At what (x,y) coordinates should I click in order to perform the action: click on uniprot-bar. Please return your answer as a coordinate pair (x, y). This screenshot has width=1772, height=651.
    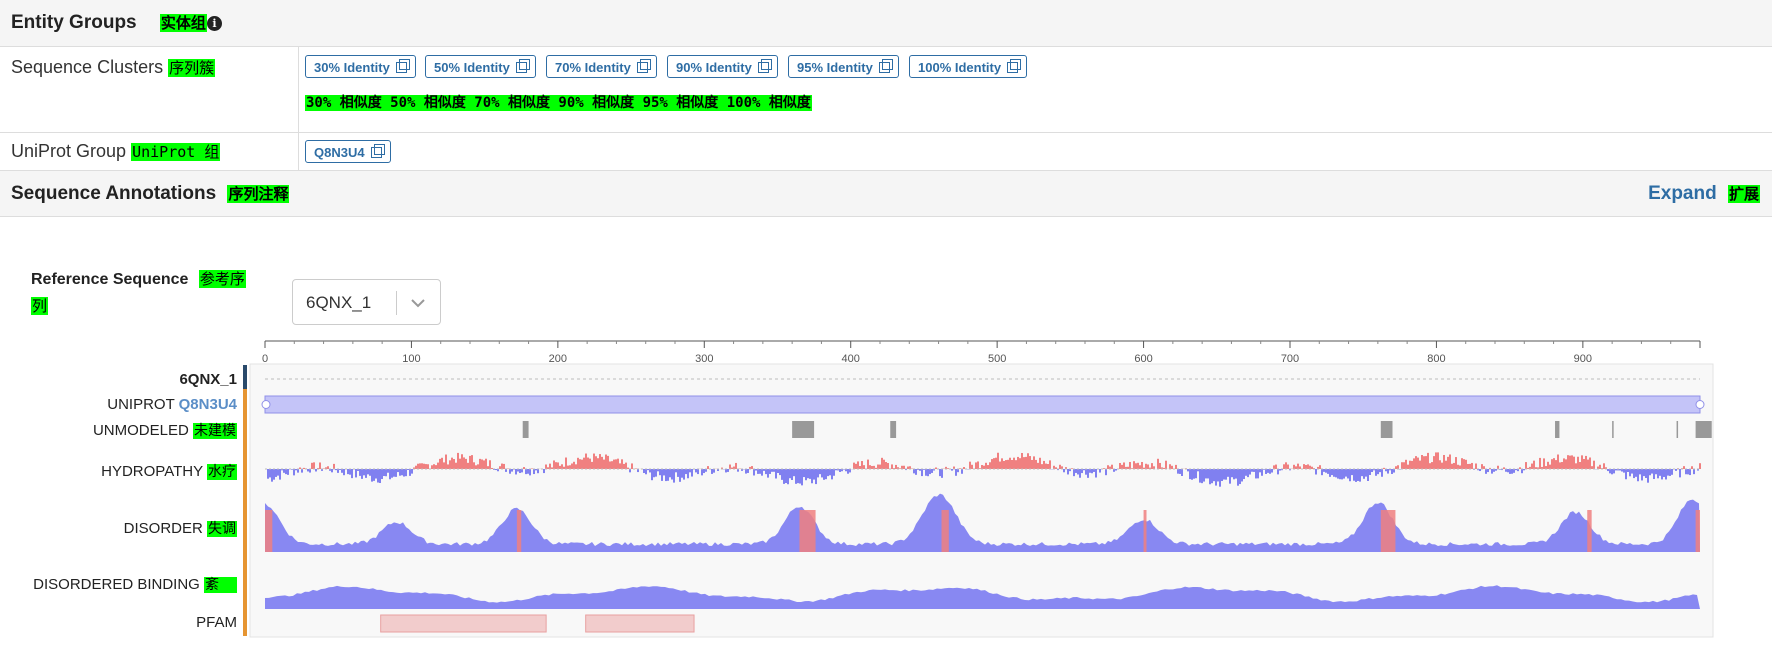
    Looking at the image, I should click on (982, 404).